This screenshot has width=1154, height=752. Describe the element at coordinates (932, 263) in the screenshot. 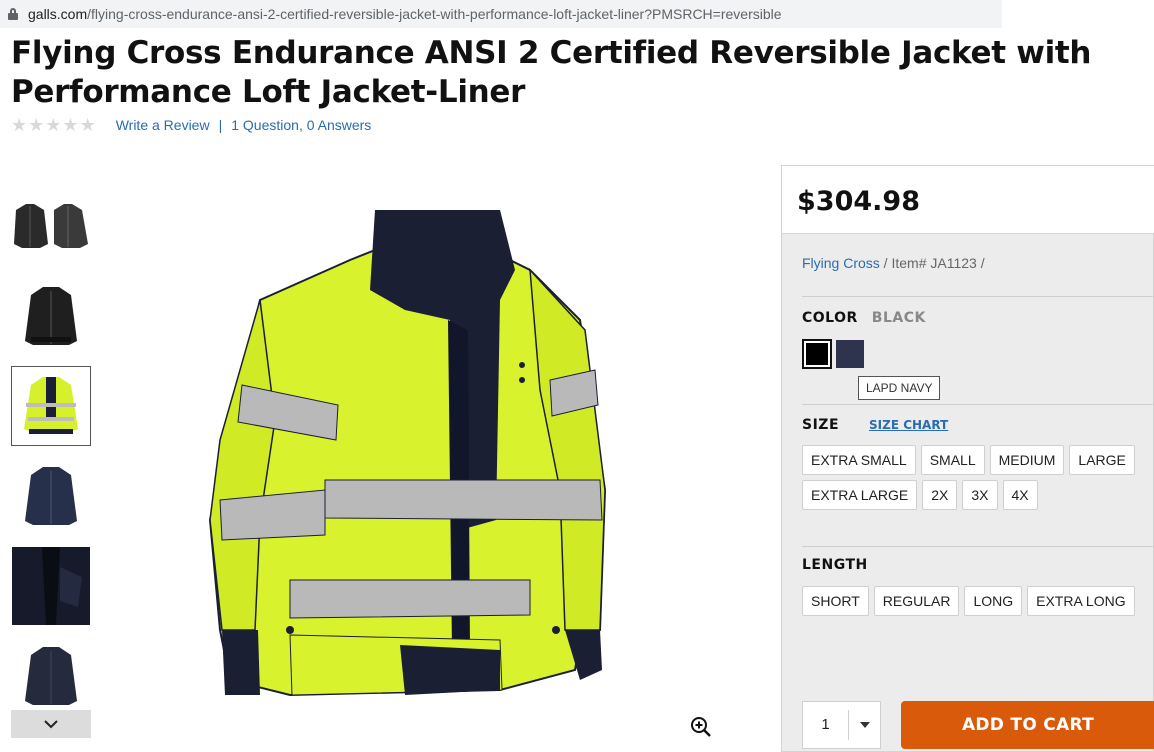

I see `item-number: / Item# JA1123 /` at that location.